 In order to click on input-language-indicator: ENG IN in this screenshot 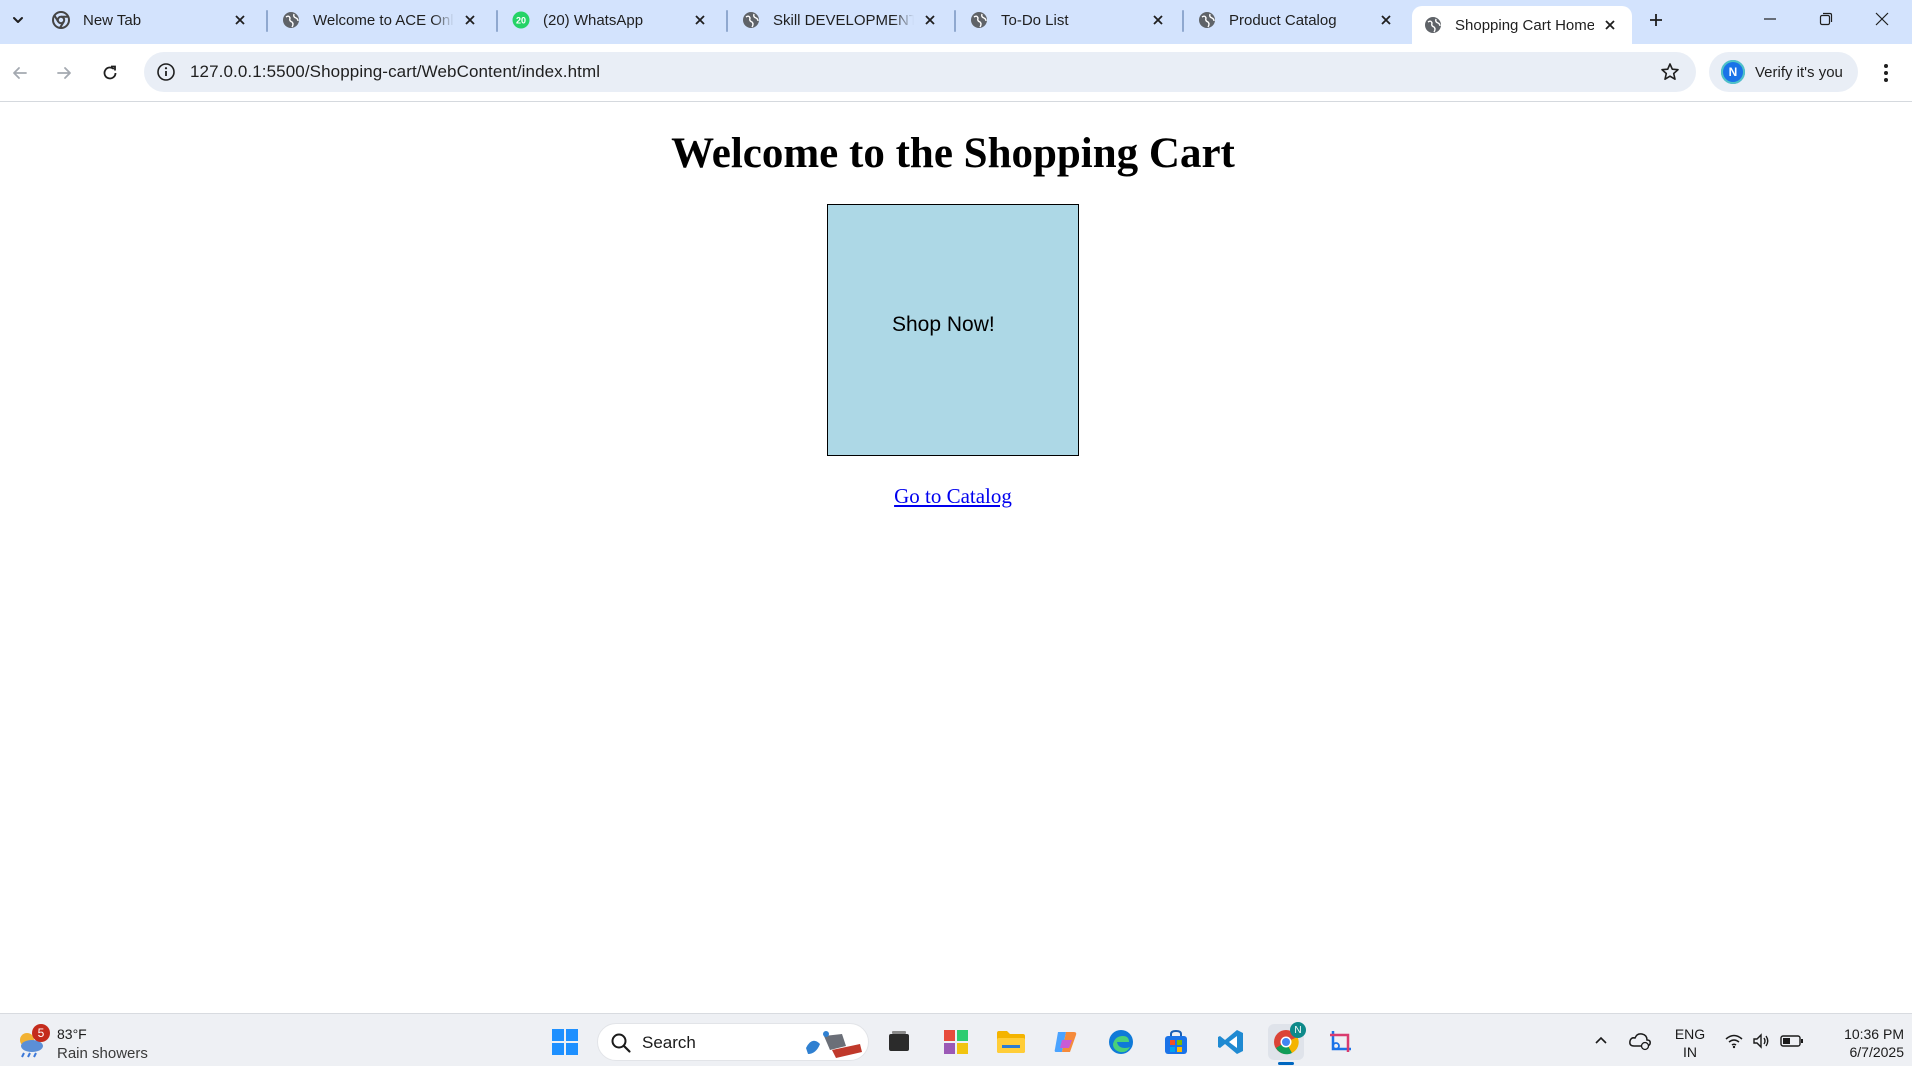, I will do `click(1690, 1043)`.